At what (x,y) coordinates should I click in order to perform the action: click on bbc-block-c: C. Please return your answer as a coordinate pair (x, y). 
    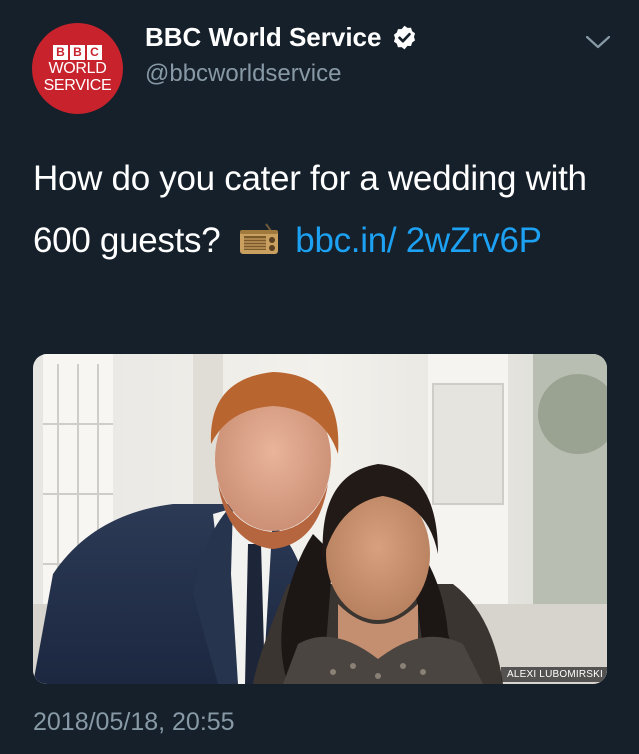
    Looking at the image, I should click on (94, 52).